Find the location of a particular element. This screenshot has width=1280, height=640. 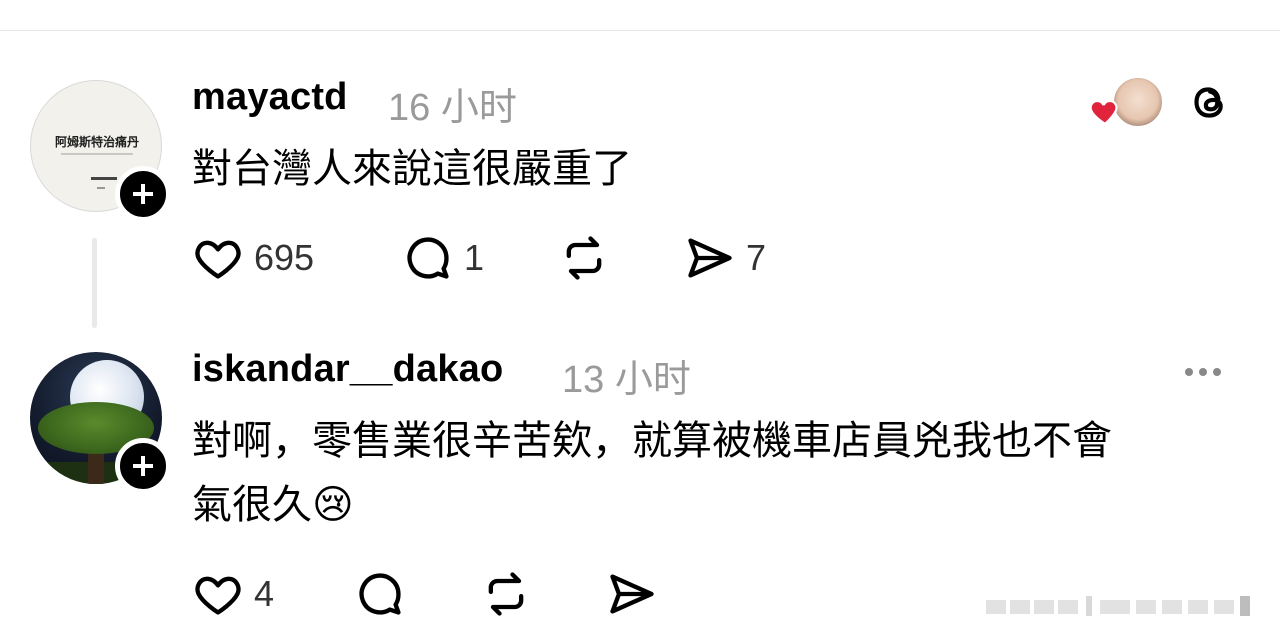

avatar-logo-text: 阿姆斯特治痛丹 is located at coordinates (96, 142).